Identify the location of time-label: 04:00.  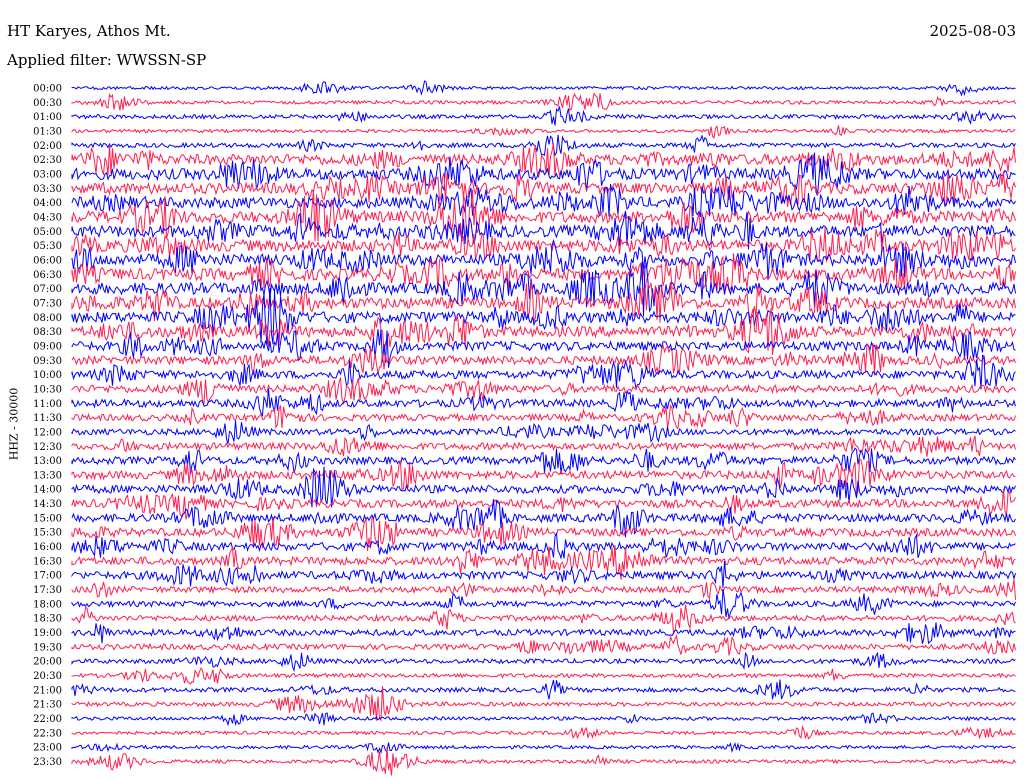
(47, 203).